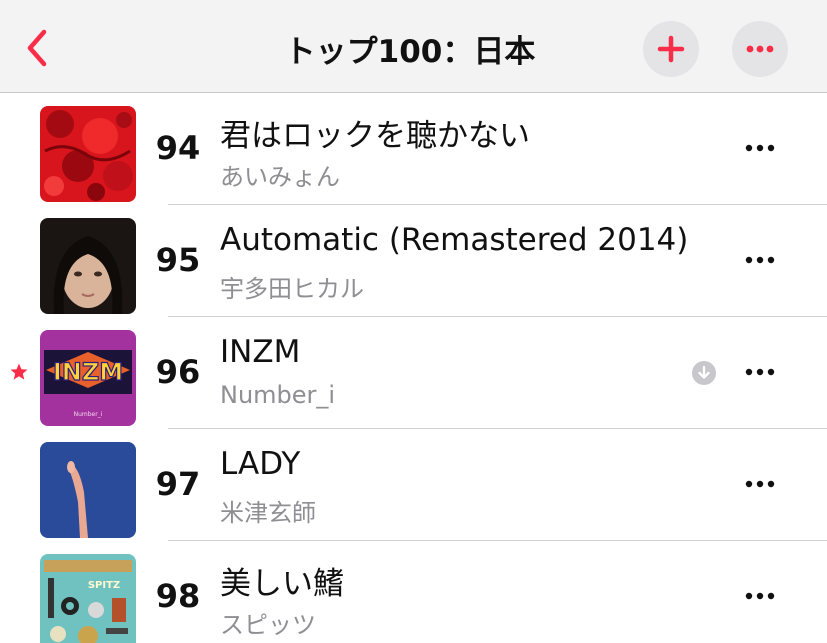 This screenshot has width=827, height=643. Describe the element at coordinates (88, 266) in the screenshot. I see `portrait-artwork` at that location.